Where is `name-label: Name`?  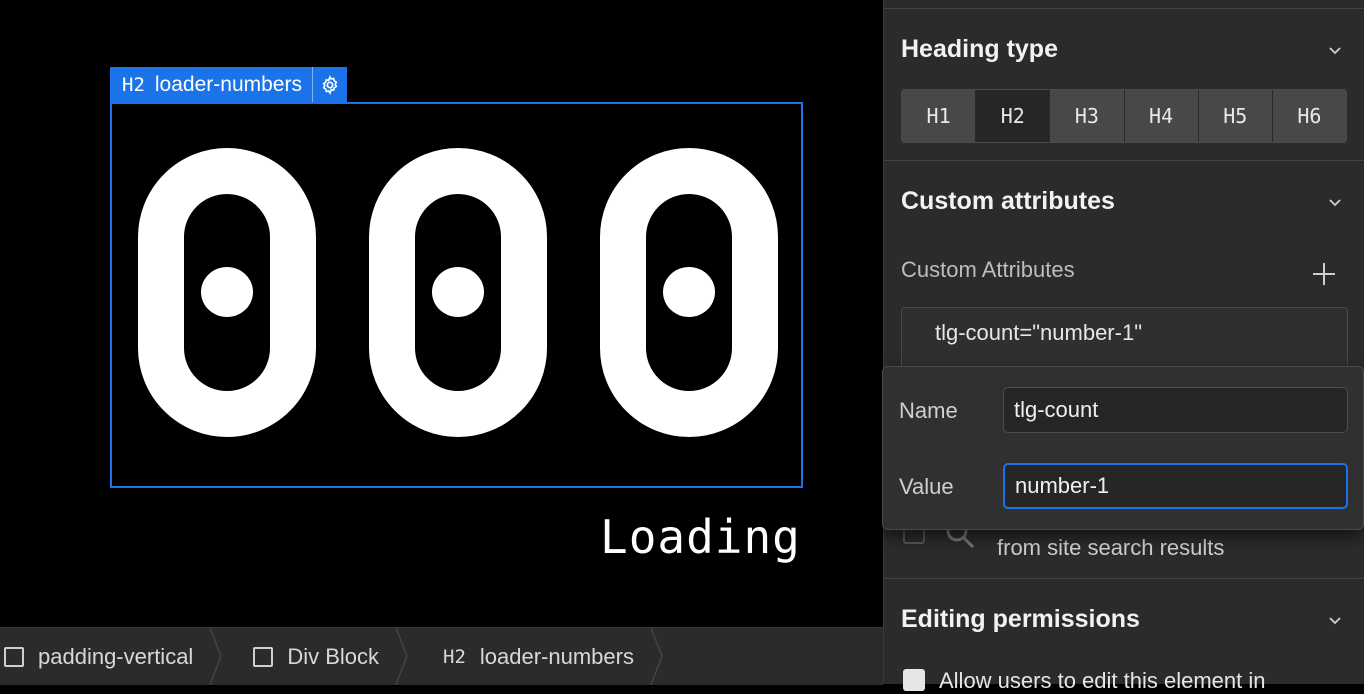
name-label: Name is located at coordinates (928, 410).